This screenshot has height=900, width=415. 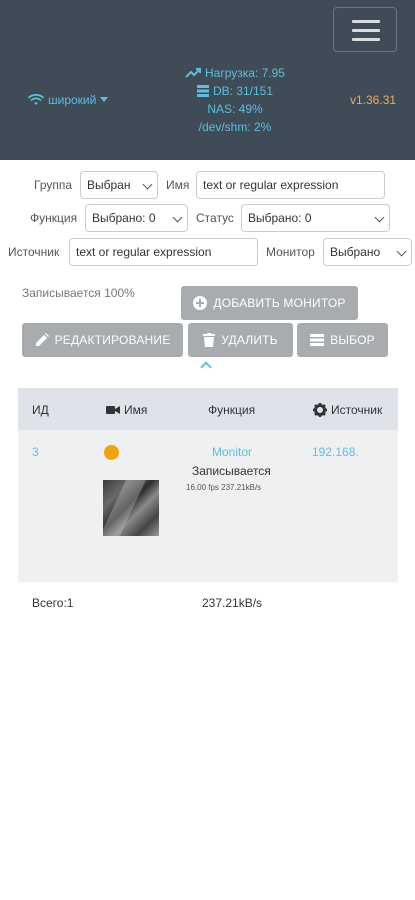 What do you see at coordinates (35, 452) in the screenshot?
I see `monitor-id-link: 3` at bounding box center [35, 452].